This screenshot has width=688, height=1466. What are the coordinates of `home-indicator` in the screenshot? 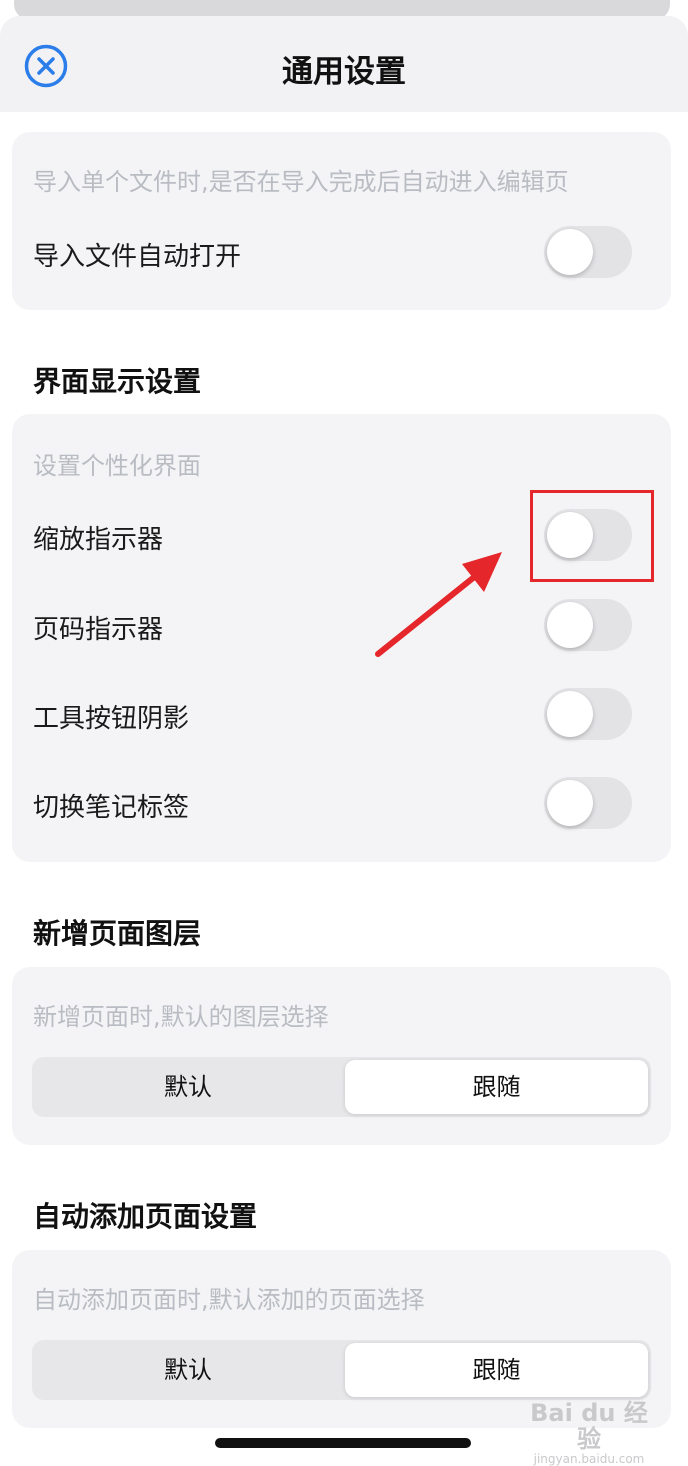 It's located at (343, 1443).